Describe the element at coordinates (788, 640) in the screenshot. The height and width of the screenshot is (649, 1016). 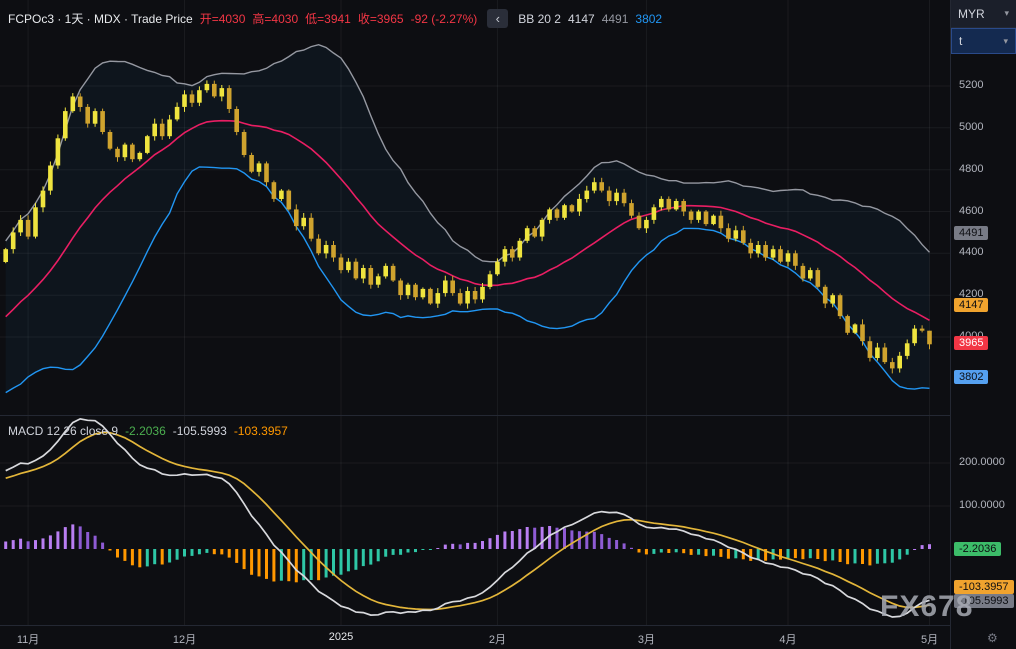
I see `time-tick-label: 4月` at that location.